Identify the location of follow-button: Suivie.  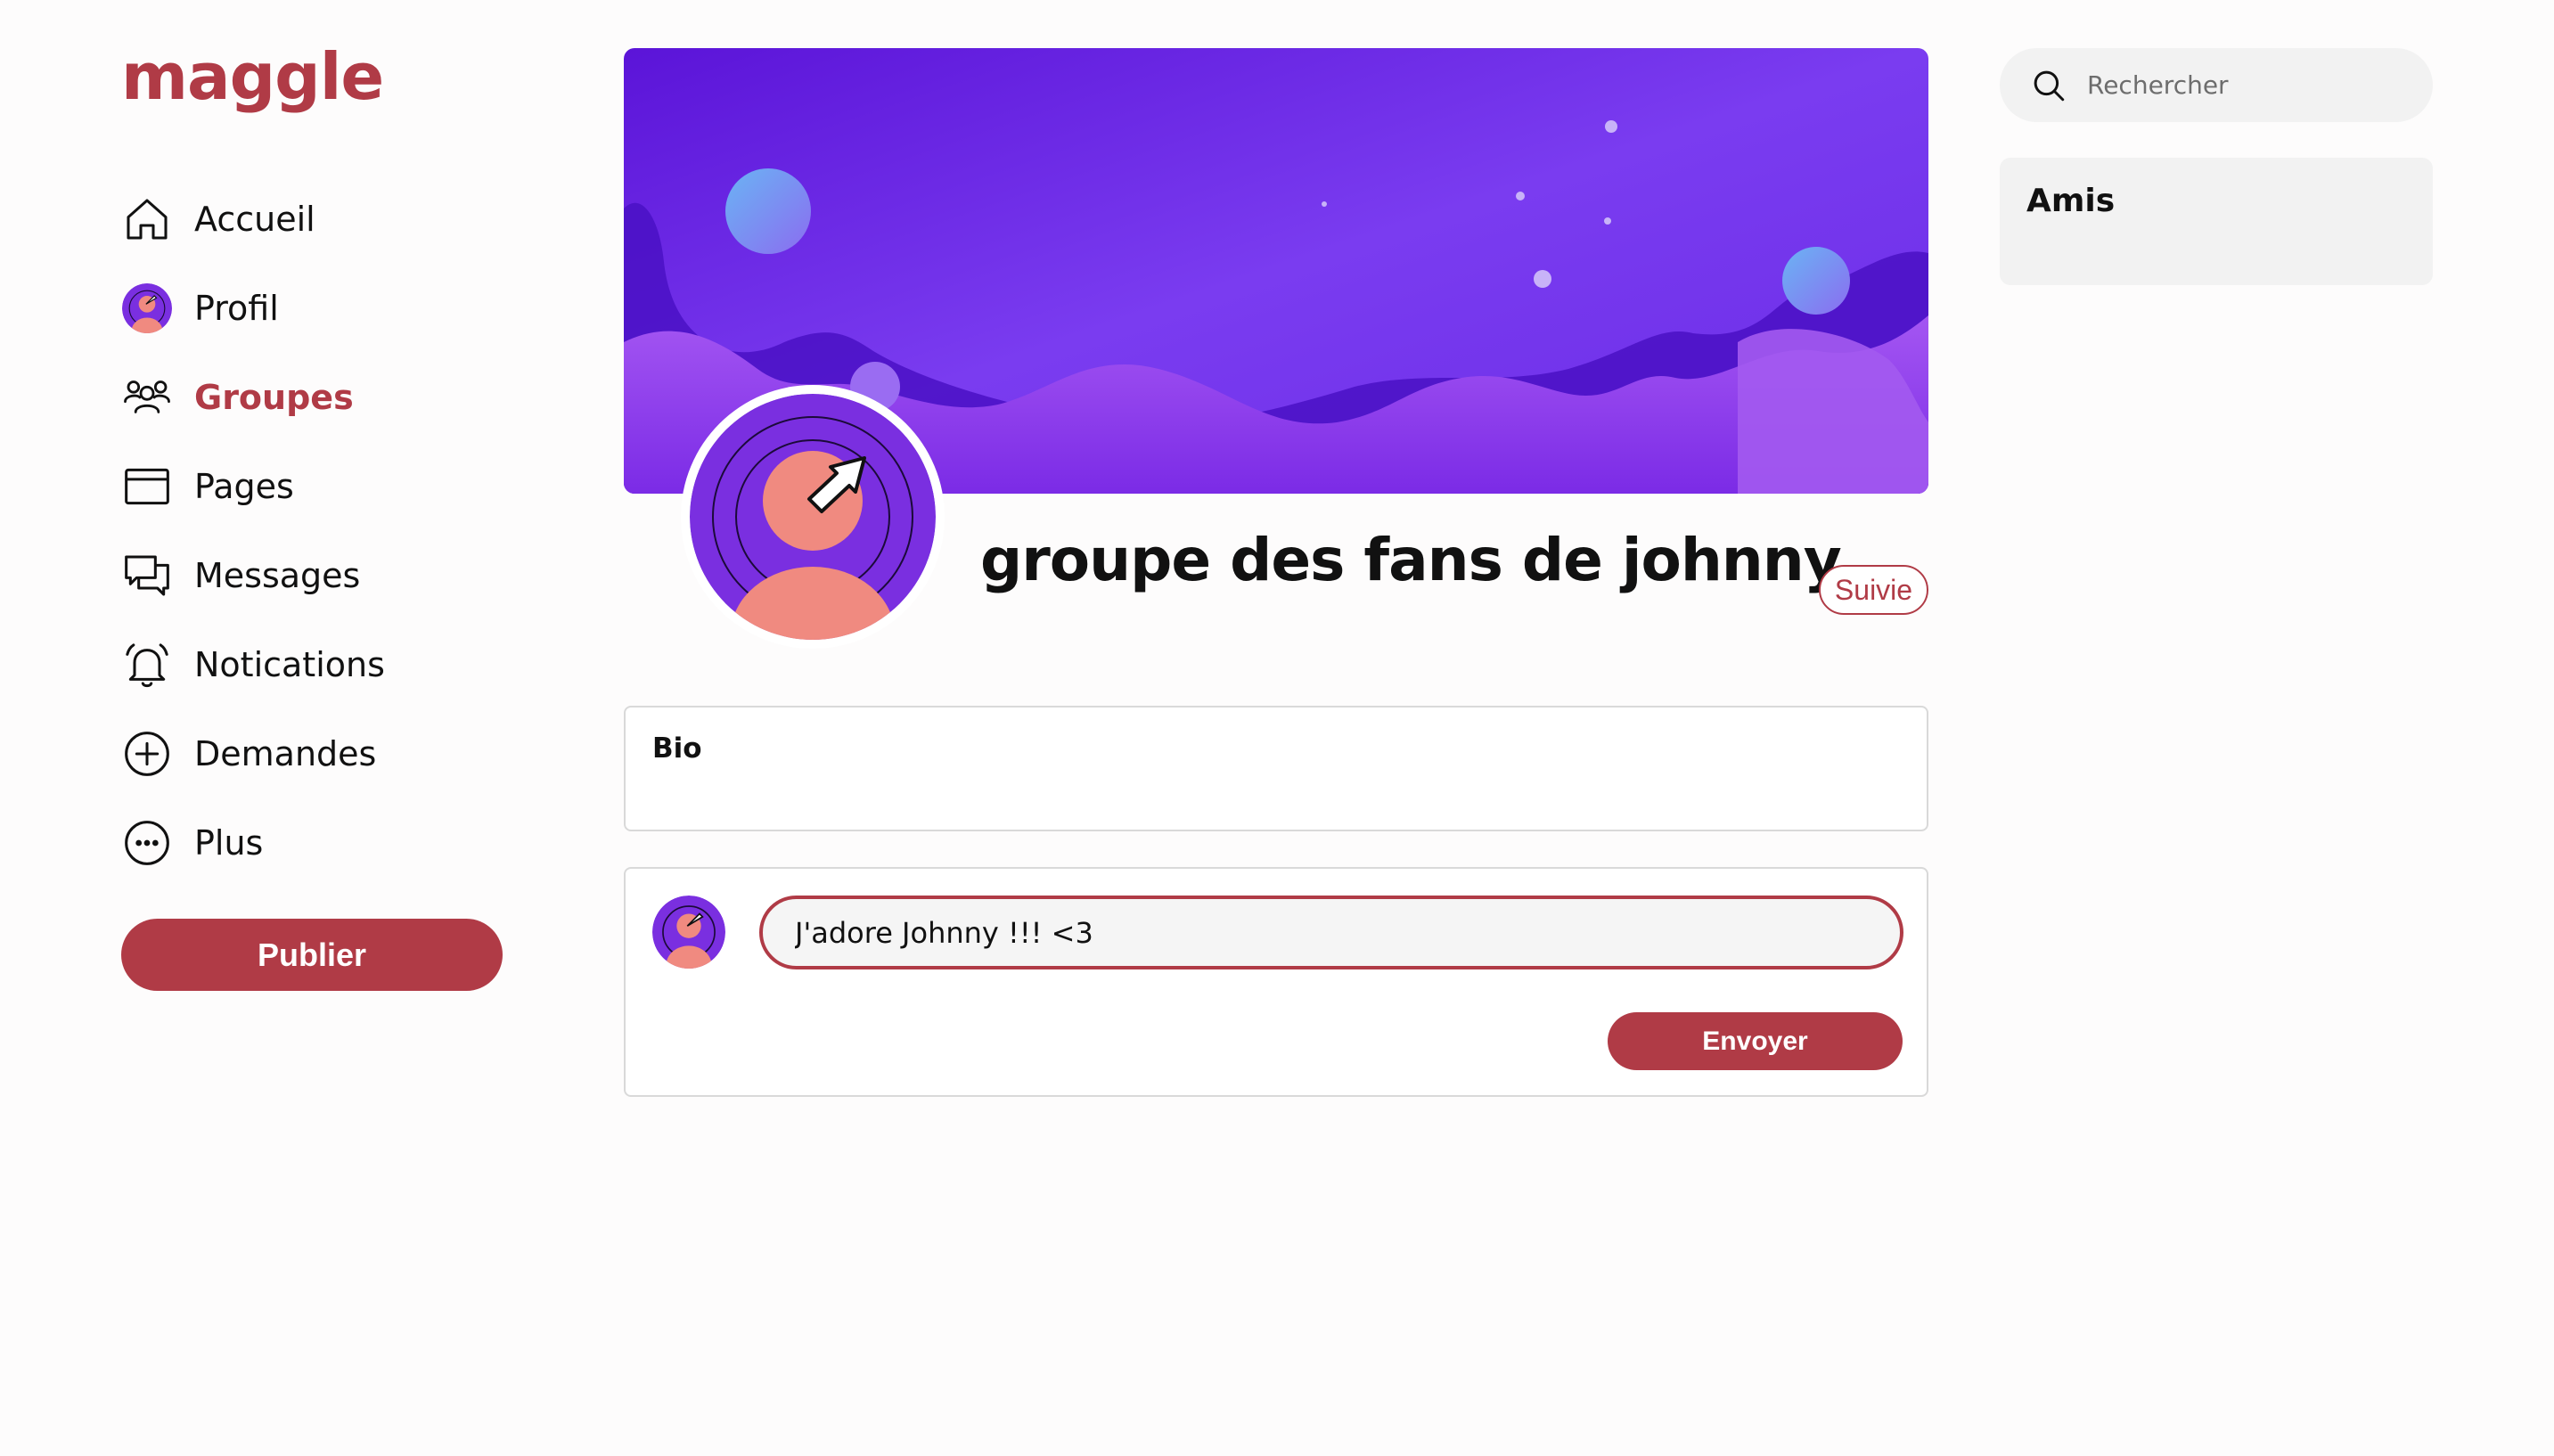
(1873, 590).